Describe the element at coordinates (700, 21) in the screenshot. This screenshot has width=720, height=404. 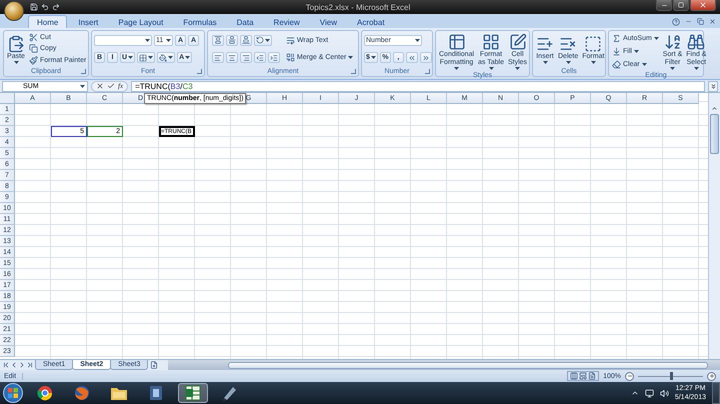
I see `restore-icon` at that location.